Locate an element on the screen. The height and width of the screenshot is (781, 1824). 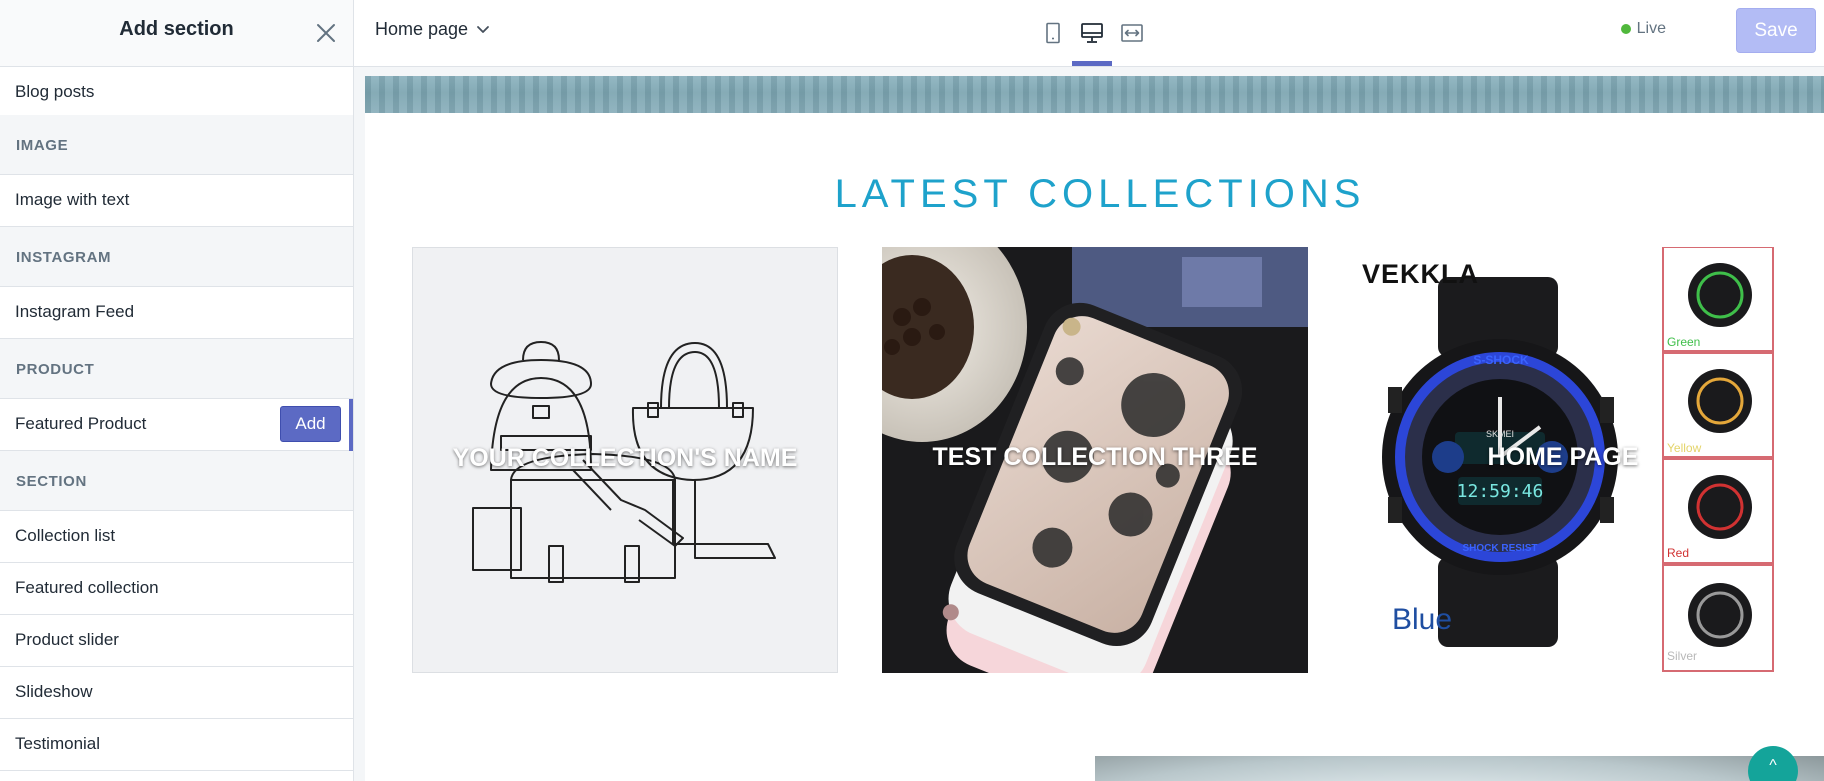
sidebar-item-instagram-feed: Instagram Feed is located at coordinates (176, 313).